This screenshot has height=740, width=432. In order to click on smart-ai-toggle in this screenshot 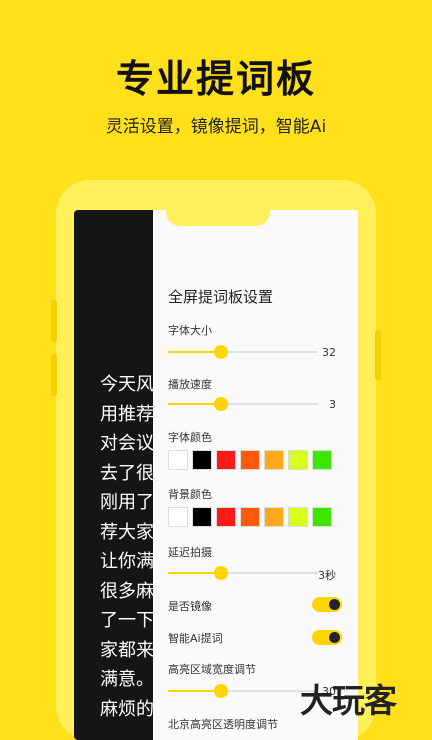, I will do `click(327, 637)`.